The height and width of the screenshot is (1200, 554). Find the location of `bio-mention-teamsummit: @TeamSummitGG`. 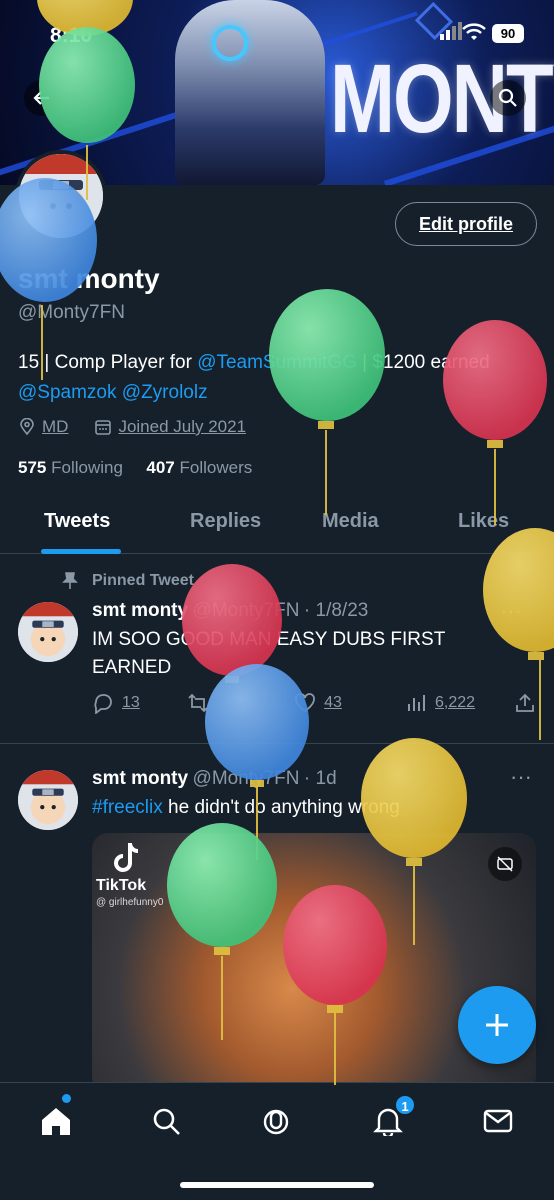

bio-mention-teamsummit: @TeamSummitGG is located at coordinates (277, 362).